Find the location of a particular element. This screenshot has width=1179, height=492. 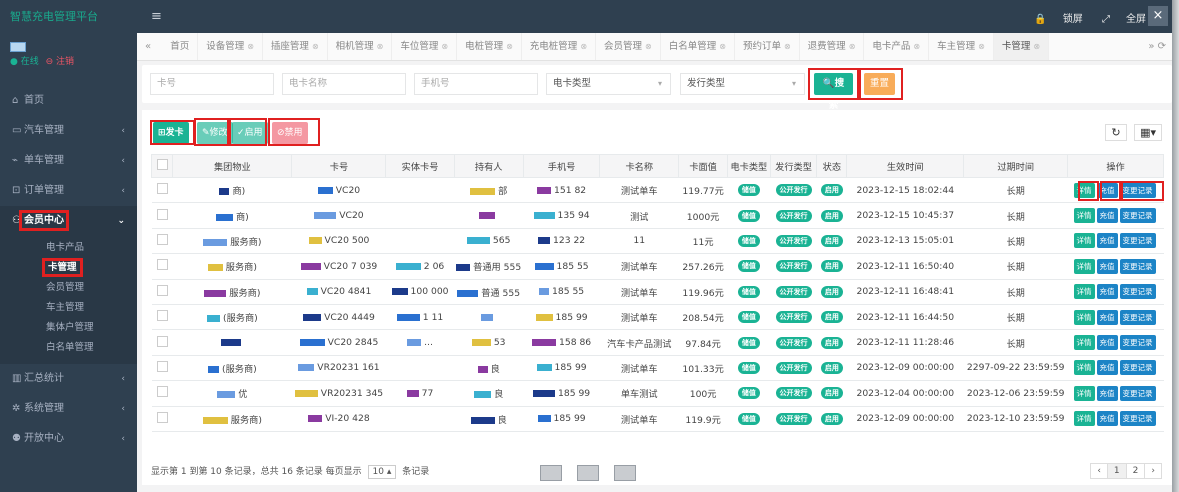

column-header-11: 过期时间 is located at coordinates (1016, 166).